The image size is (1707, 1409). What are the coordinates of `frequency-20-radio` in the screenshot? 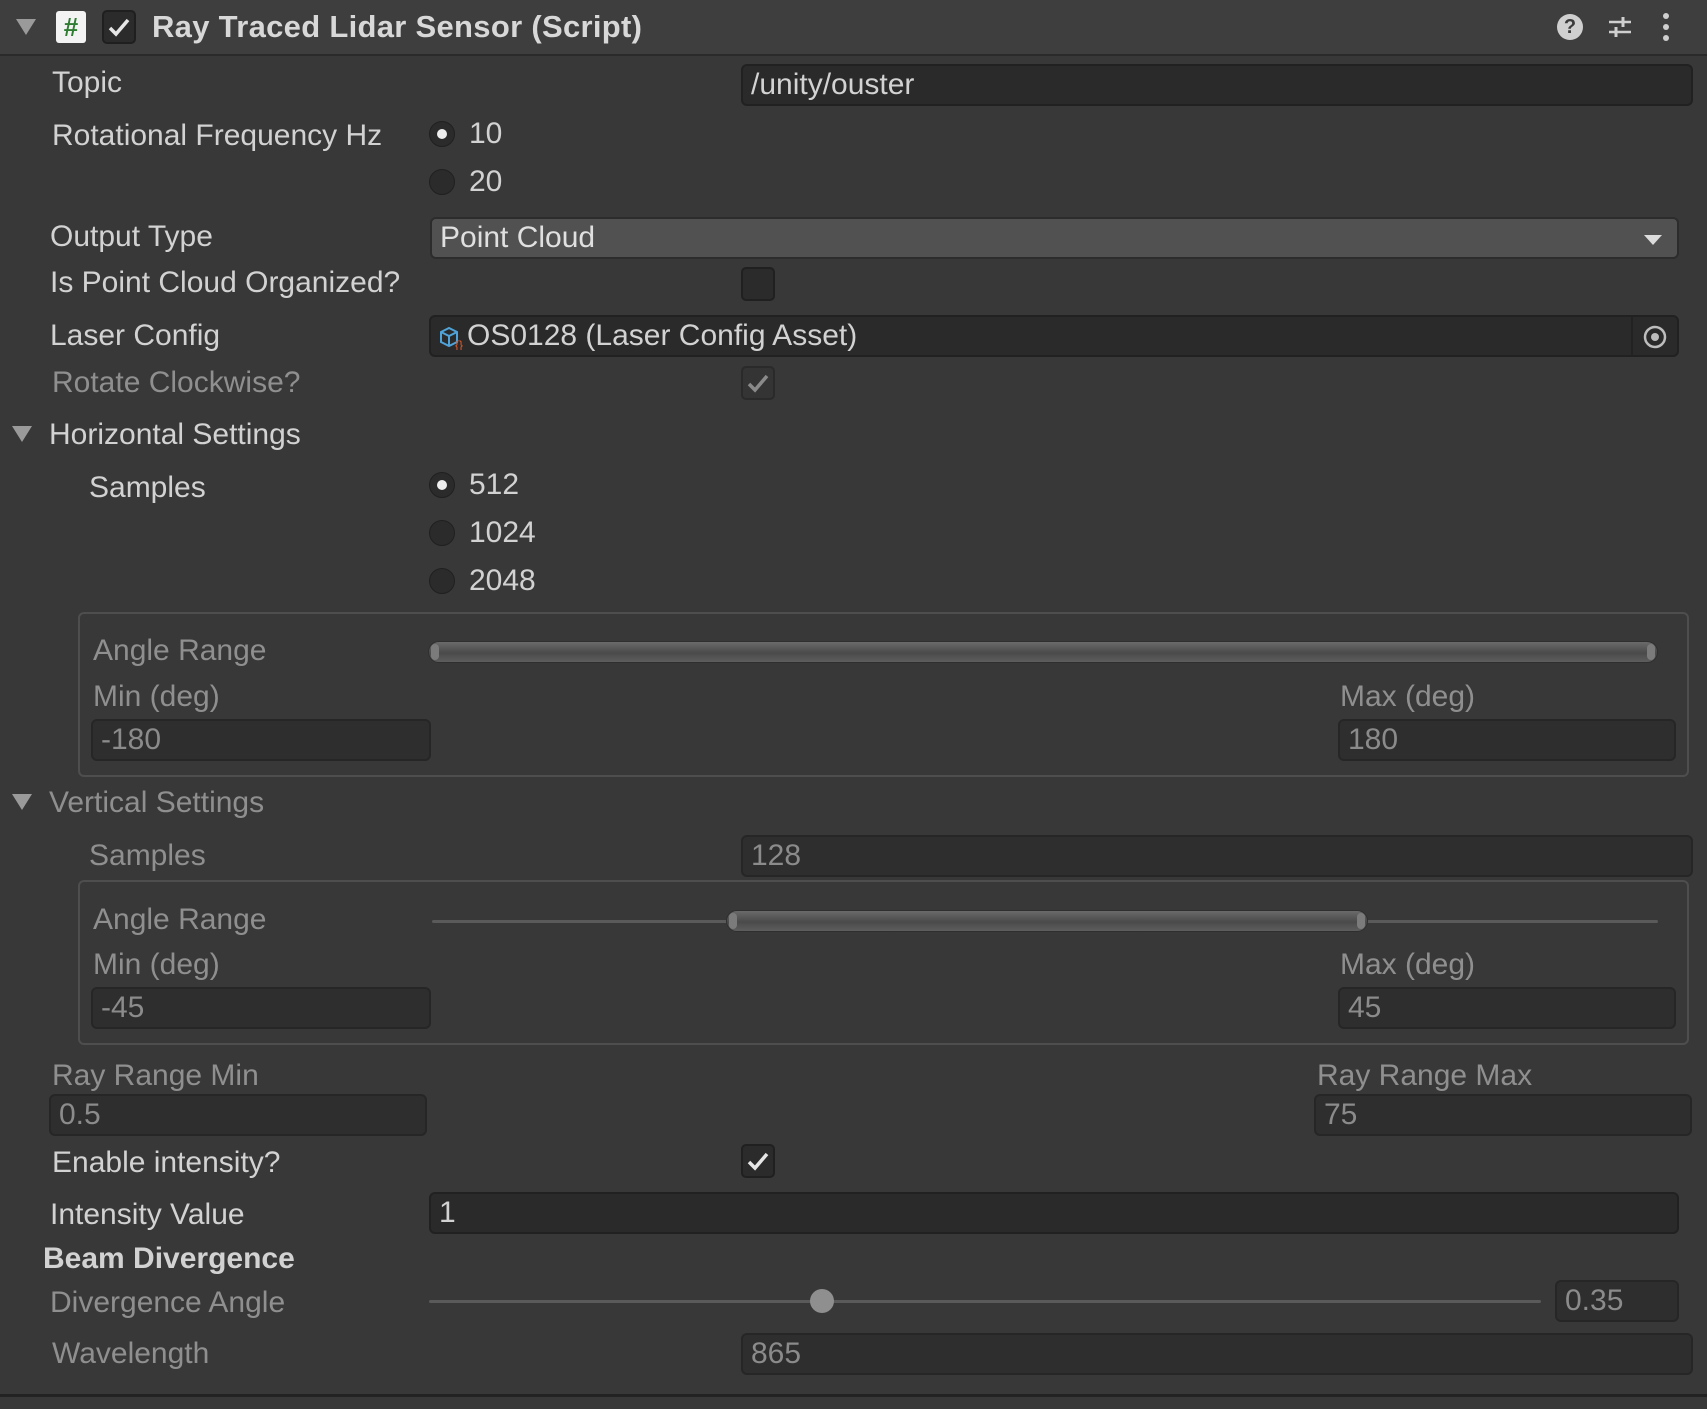 It's located at (442, 182).